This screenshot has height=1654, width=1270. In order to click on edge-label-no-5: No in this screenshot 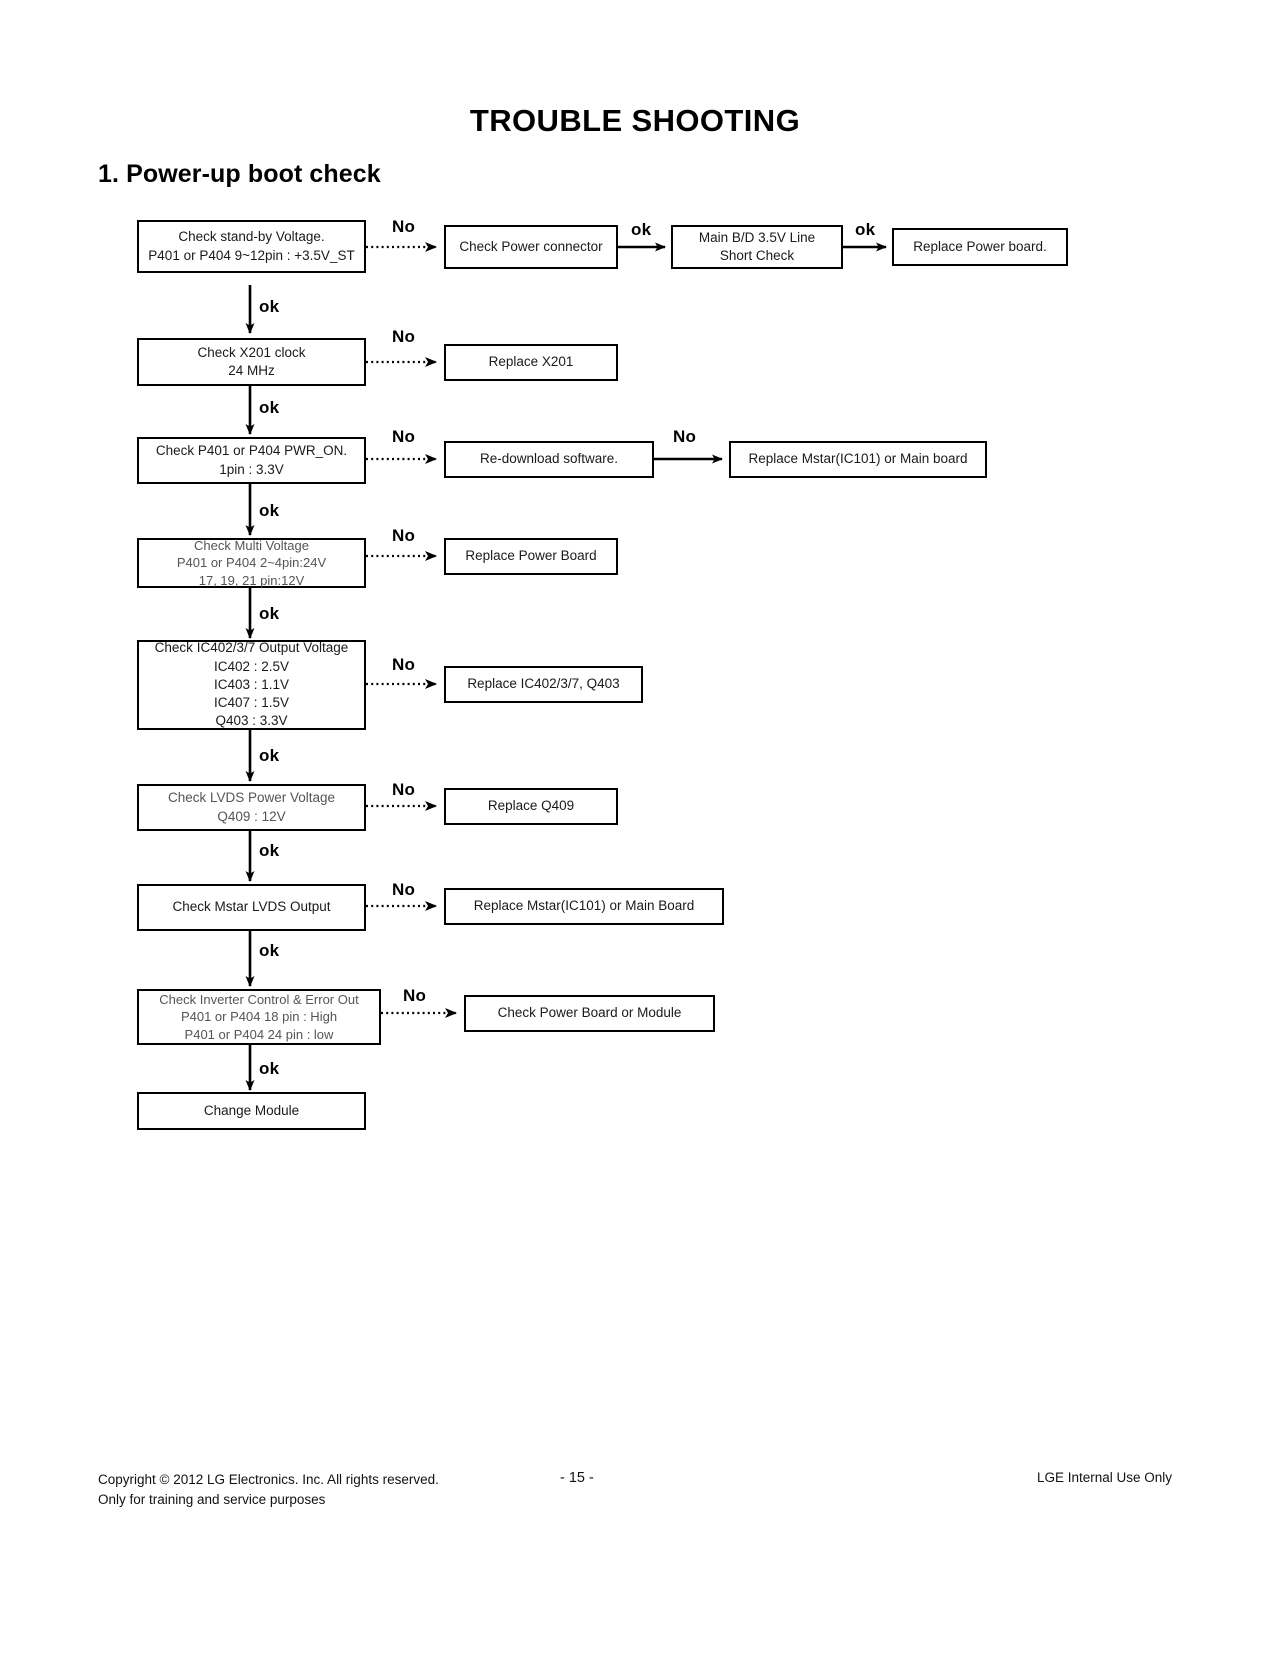, I will do `click(404, 664)`.